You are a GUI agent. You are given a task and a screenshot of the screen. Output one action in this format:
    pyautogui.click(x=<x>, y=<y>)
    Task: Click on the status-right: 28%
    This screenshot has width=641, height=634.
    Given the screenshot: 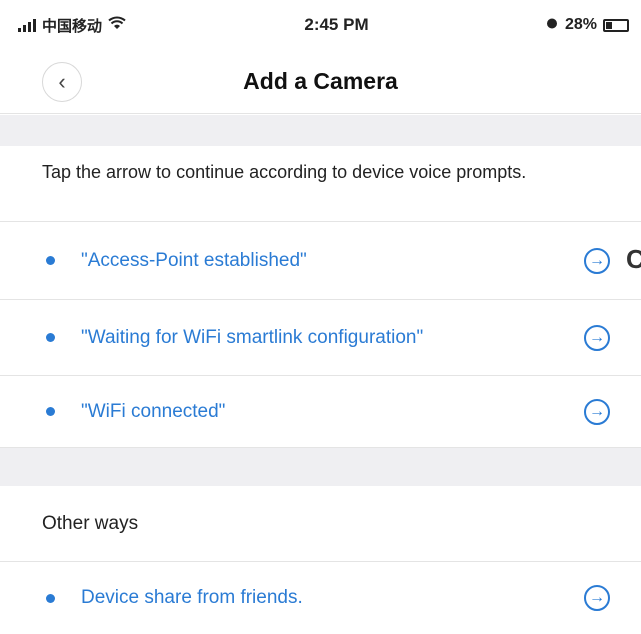 What is the action you would take?
    pyautogui.click(x=587, y=25)
    